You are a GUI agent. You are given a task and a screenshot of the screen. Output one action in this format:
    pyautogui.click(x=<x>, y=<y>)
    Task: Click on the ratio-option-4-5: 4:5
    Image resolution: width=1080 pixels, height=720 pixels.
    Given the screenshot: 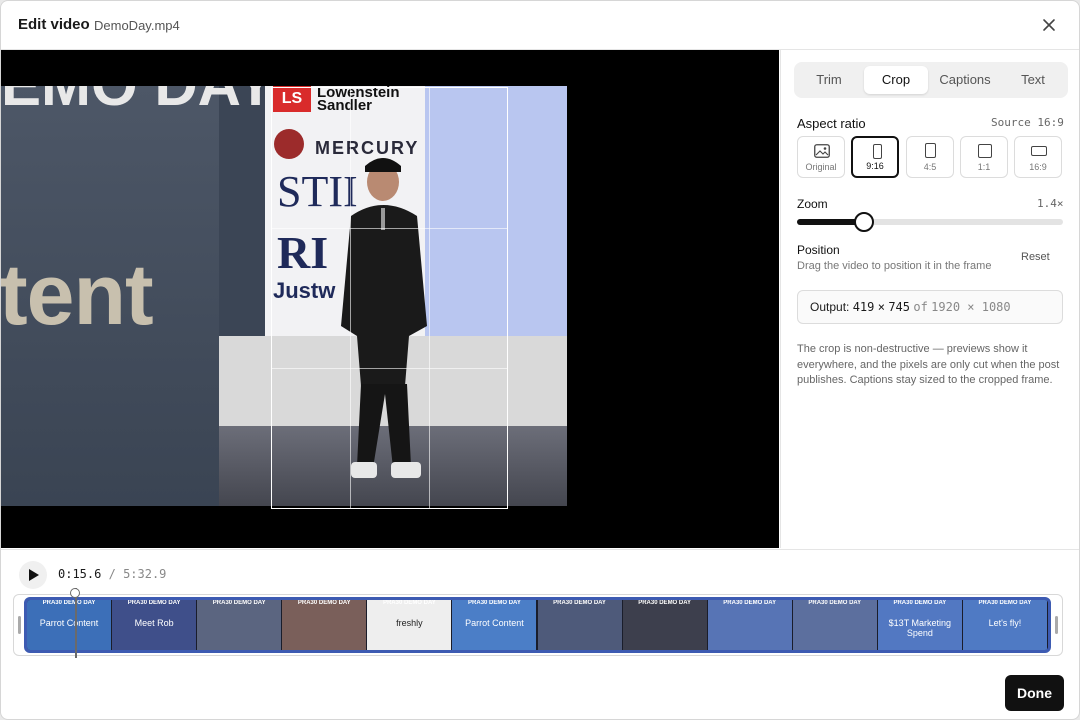 What is the action you would take?
    pyautogui.click(x=930, y=157)
    